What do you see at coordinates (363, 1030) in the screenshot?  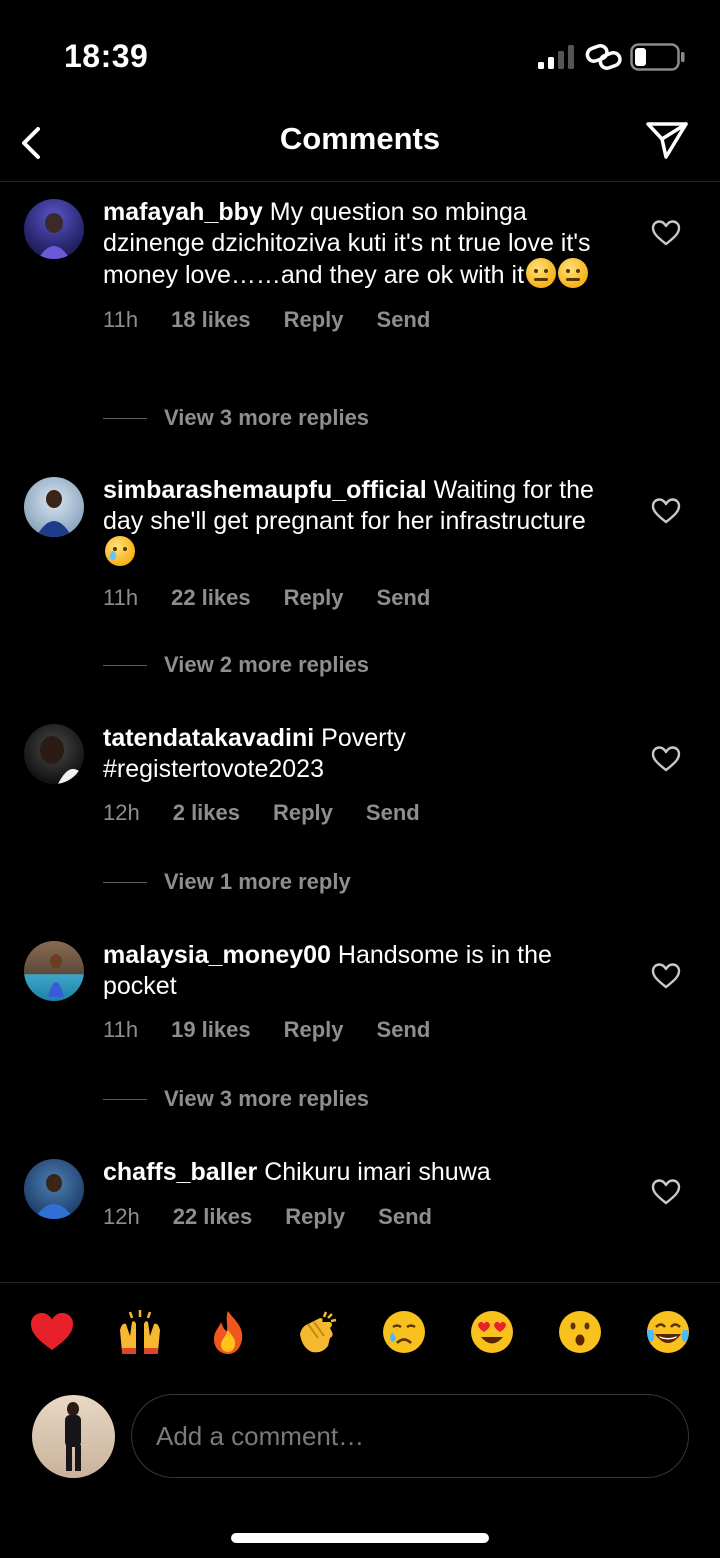 I see `comment-meta: 11h 19 likes Reply Send` at bounding box center [363, 1030].